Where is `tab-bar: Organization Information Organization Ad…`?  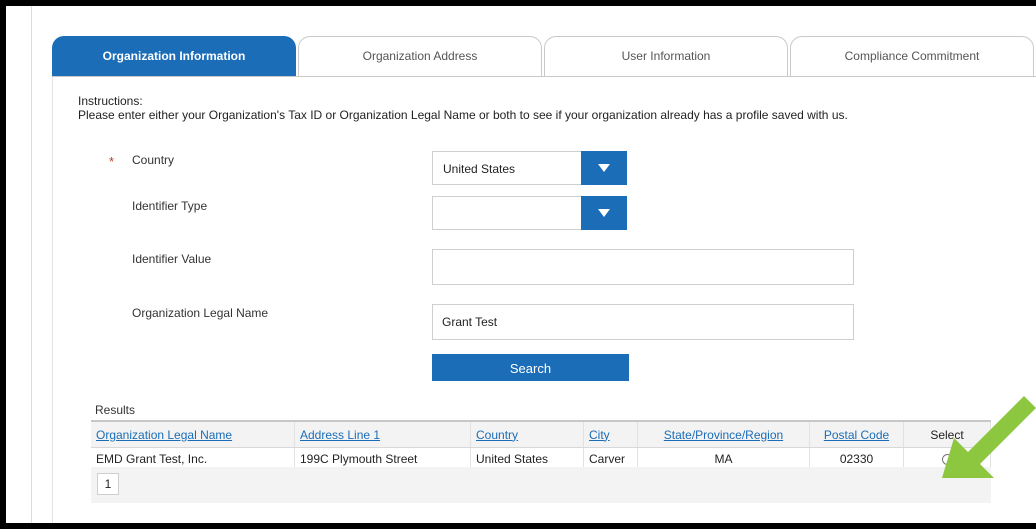 tab-bar: Organization Information Organization Ad… is located at coordinates (544, 56).